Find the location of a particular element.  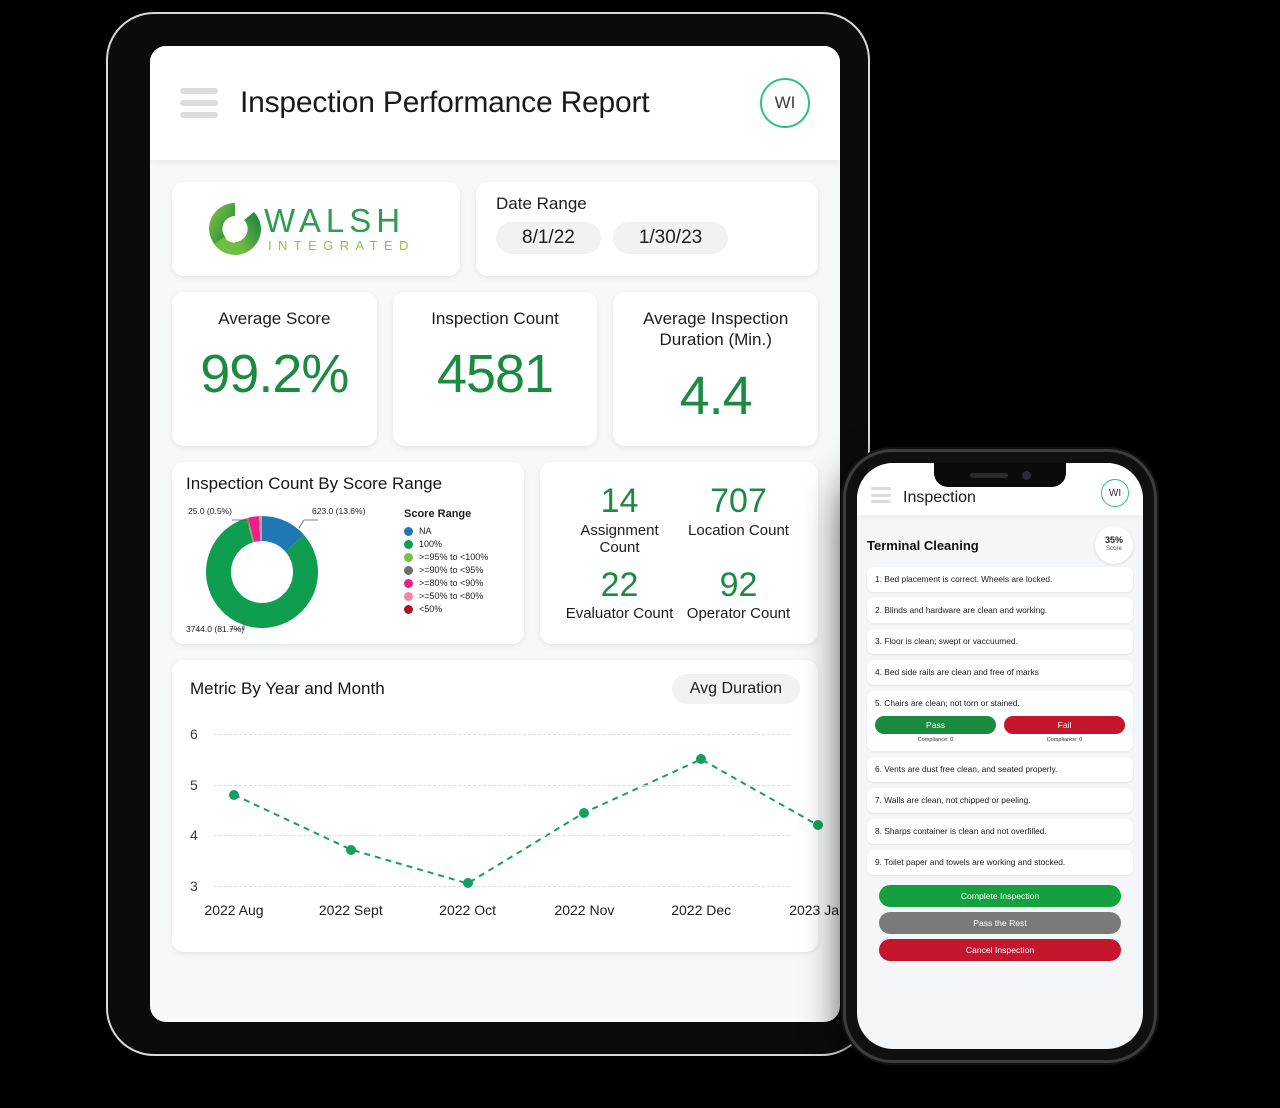

donut-label-623: 623.0 (13.6%) is located at coordinates (339, 511).